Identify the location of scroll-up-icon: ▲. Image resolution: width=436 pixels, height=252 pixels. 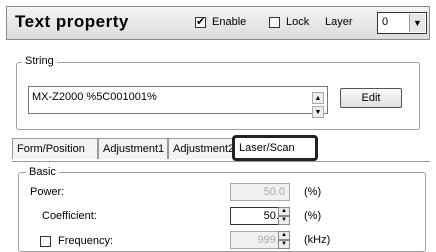
(318, 98).